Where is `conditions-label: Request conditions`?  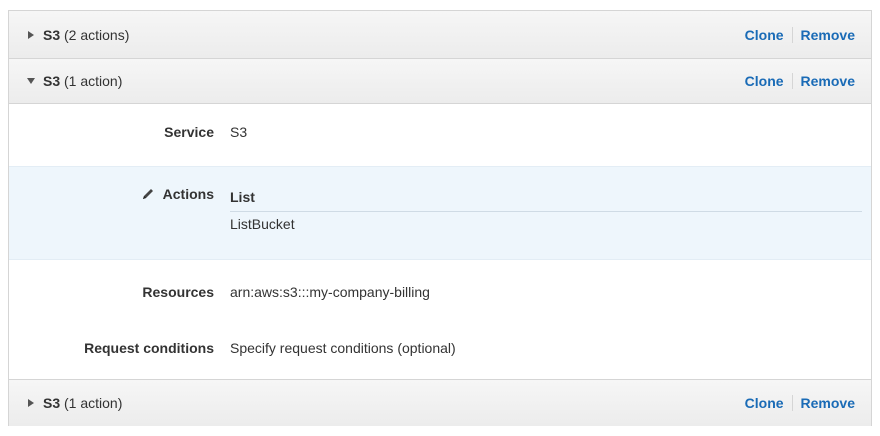 conditions-label: Request conditions is located at coordinates (149, 348).